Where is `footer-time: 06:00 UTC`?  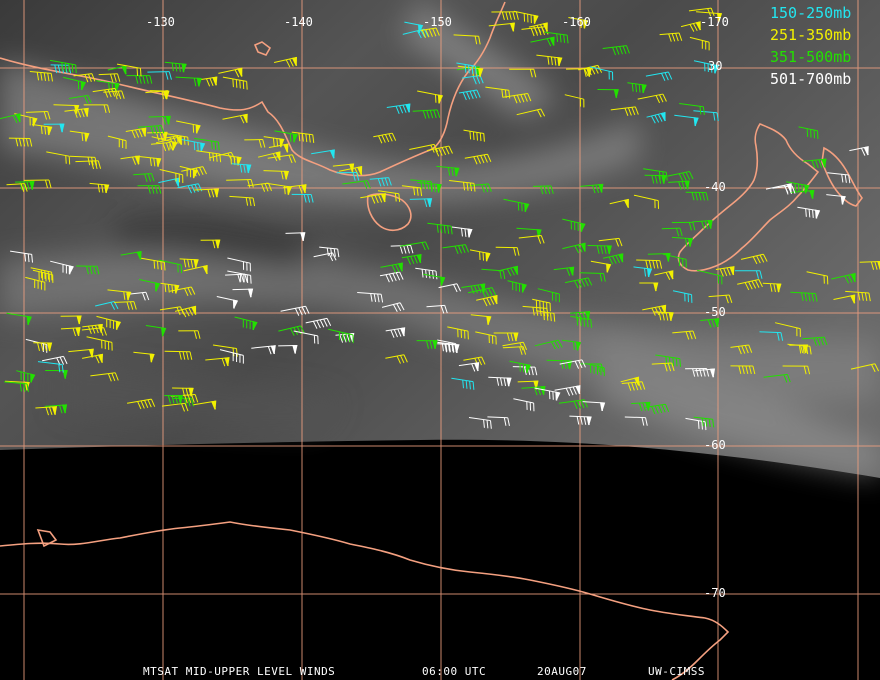 footer-time: 06:00 UTC is located at coordinates (454, 671).